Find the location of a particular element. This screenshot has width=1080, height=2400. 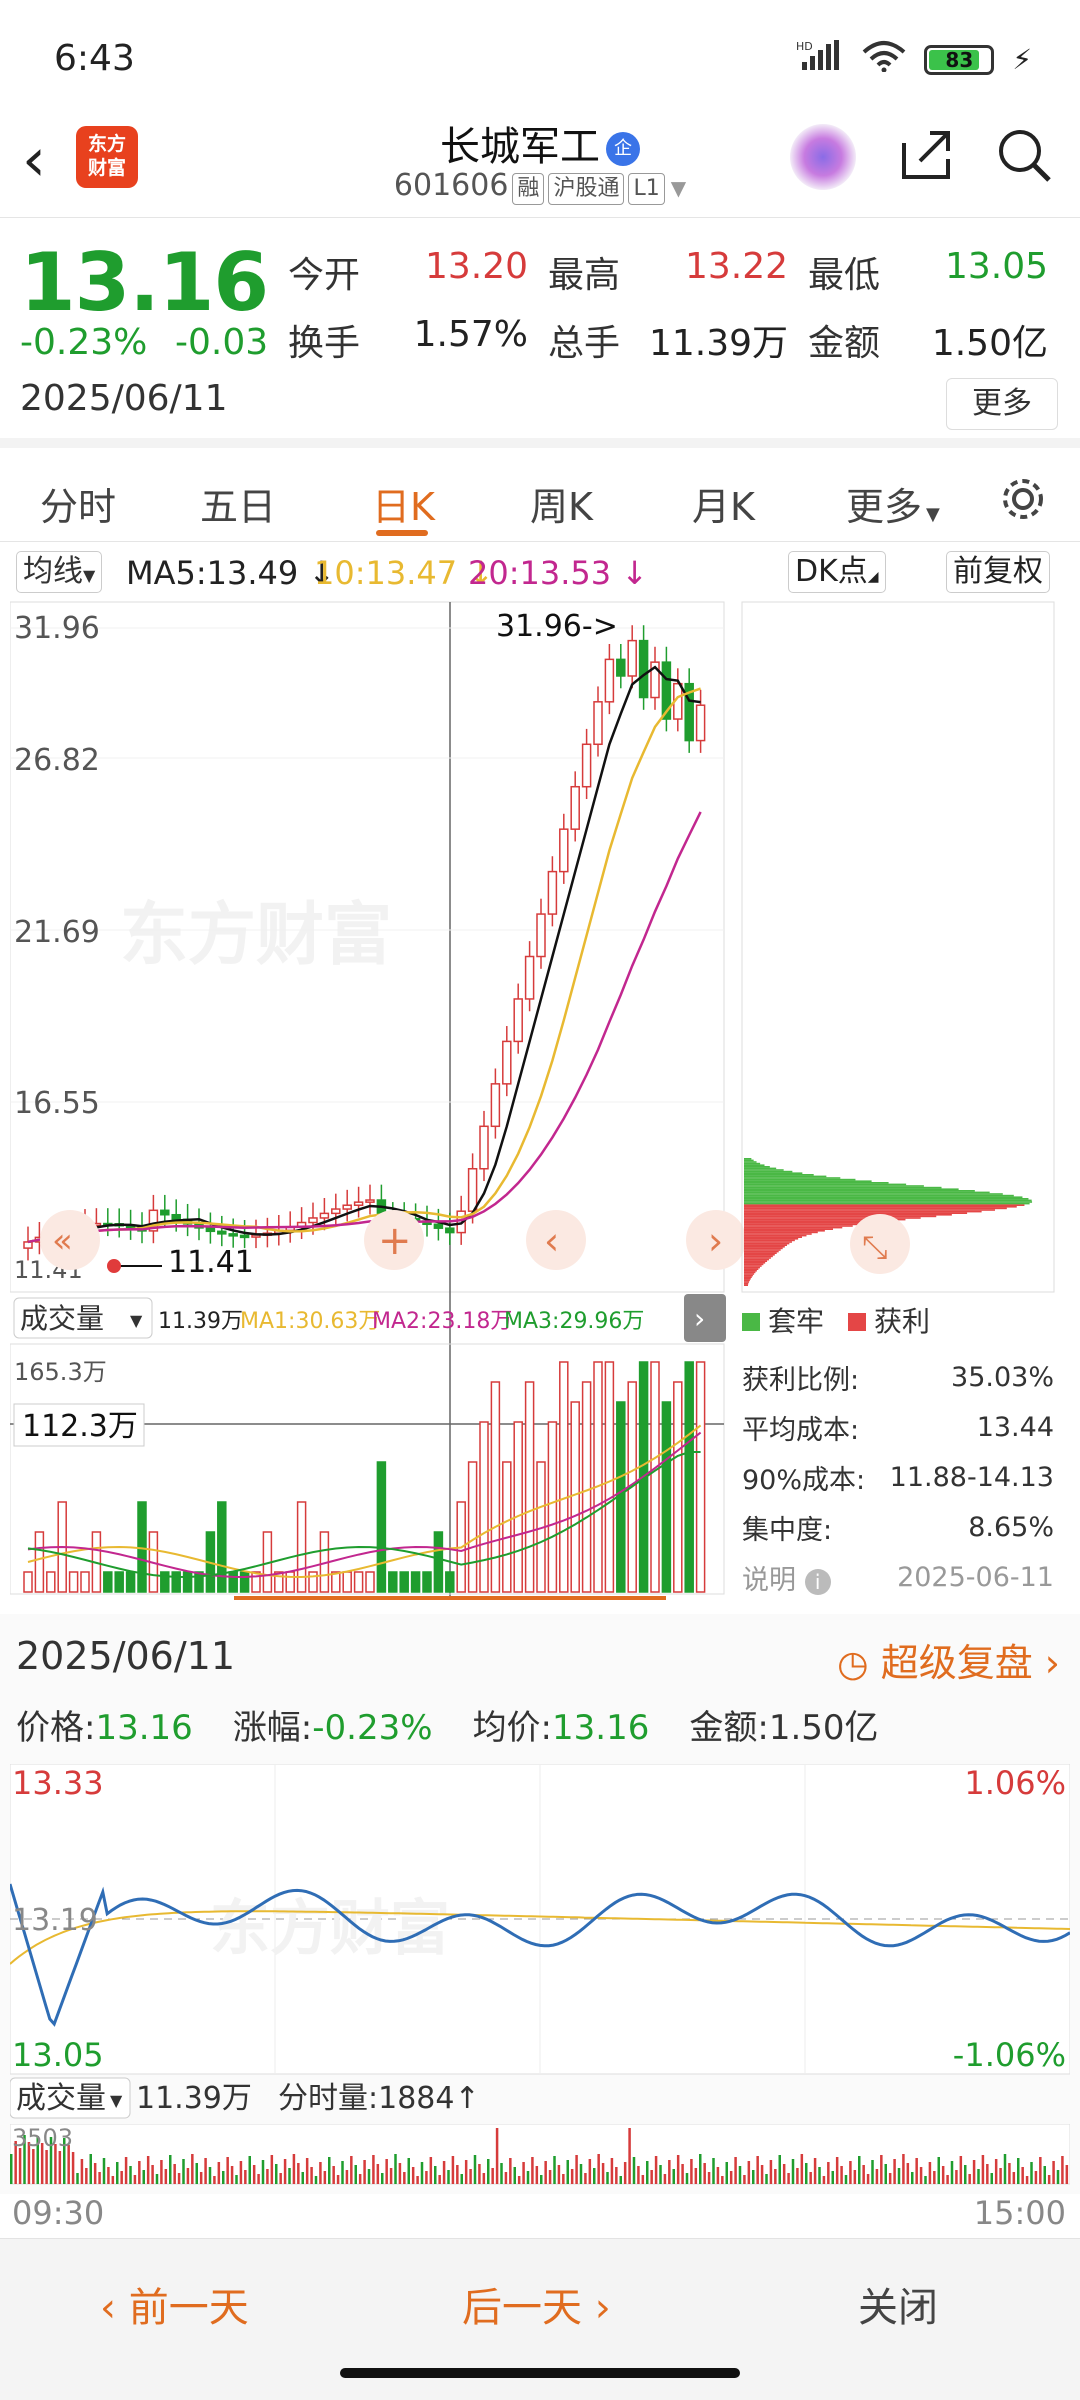

volume-selector: 成交量 ▼ is located at coordinates (83, 1318).